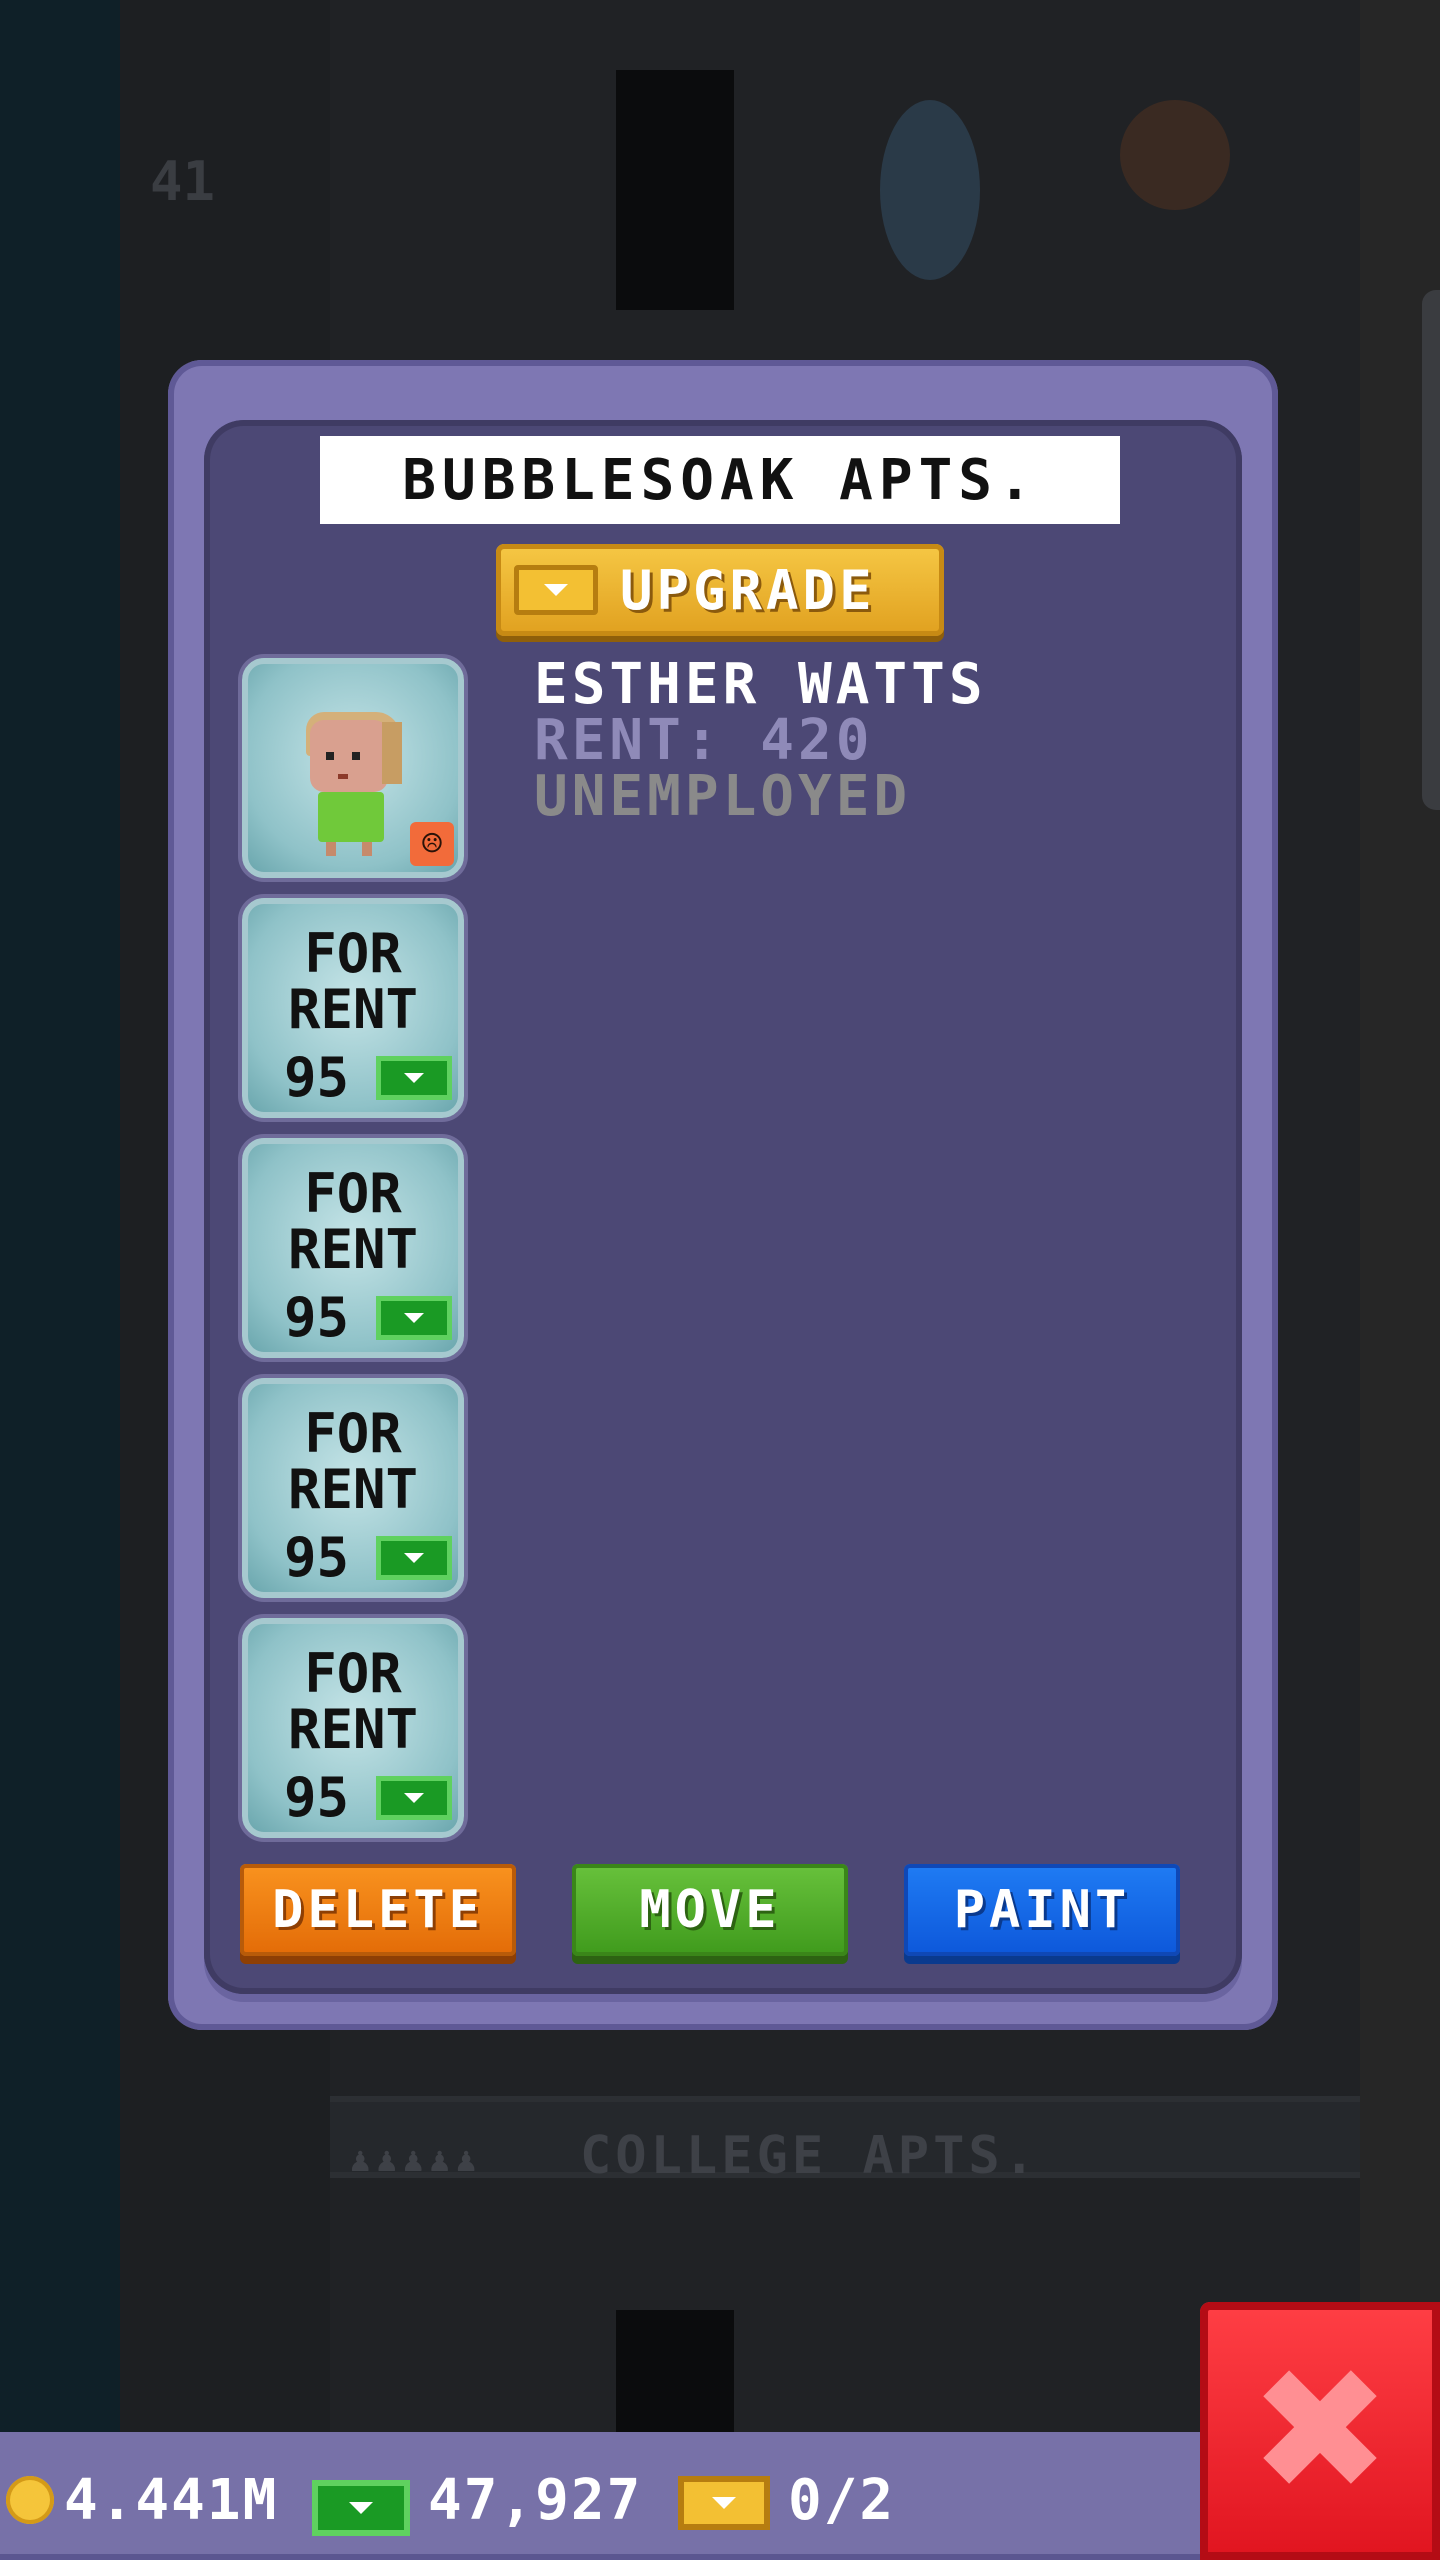  I want to click on upgrade-button: UPGRADE, so click(720, 590).